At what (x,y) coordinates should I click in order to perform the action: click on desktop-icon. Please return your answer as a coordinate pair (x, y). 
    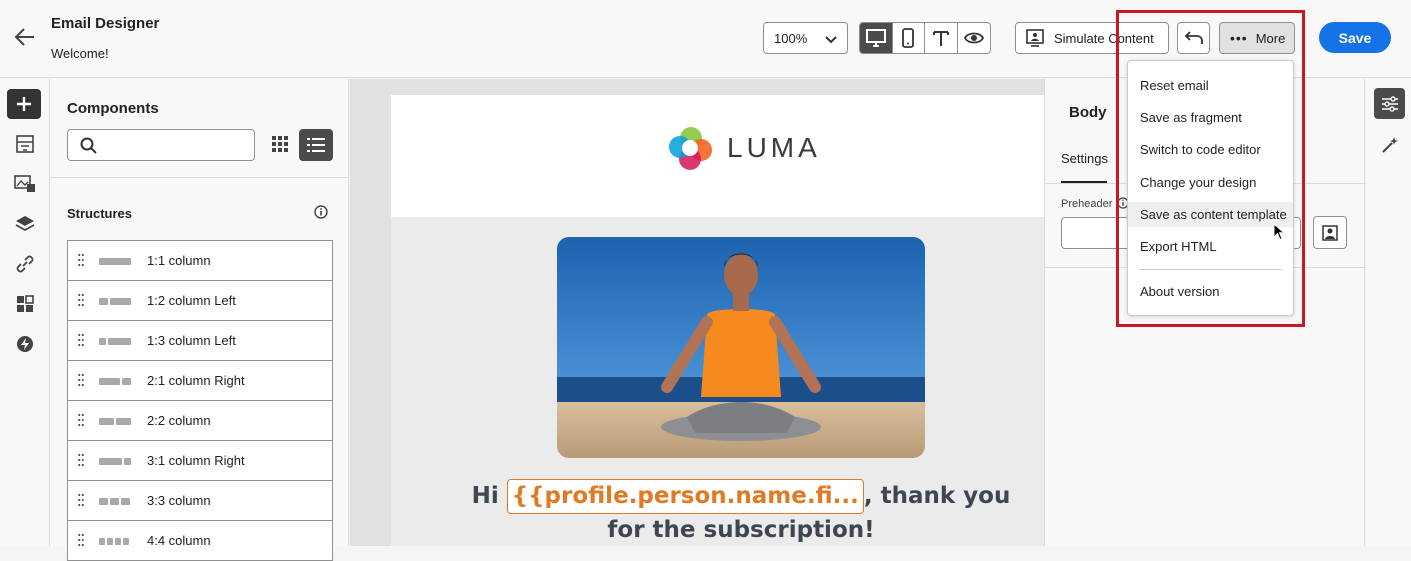
    Looking at the image, I should click on (875, 38).